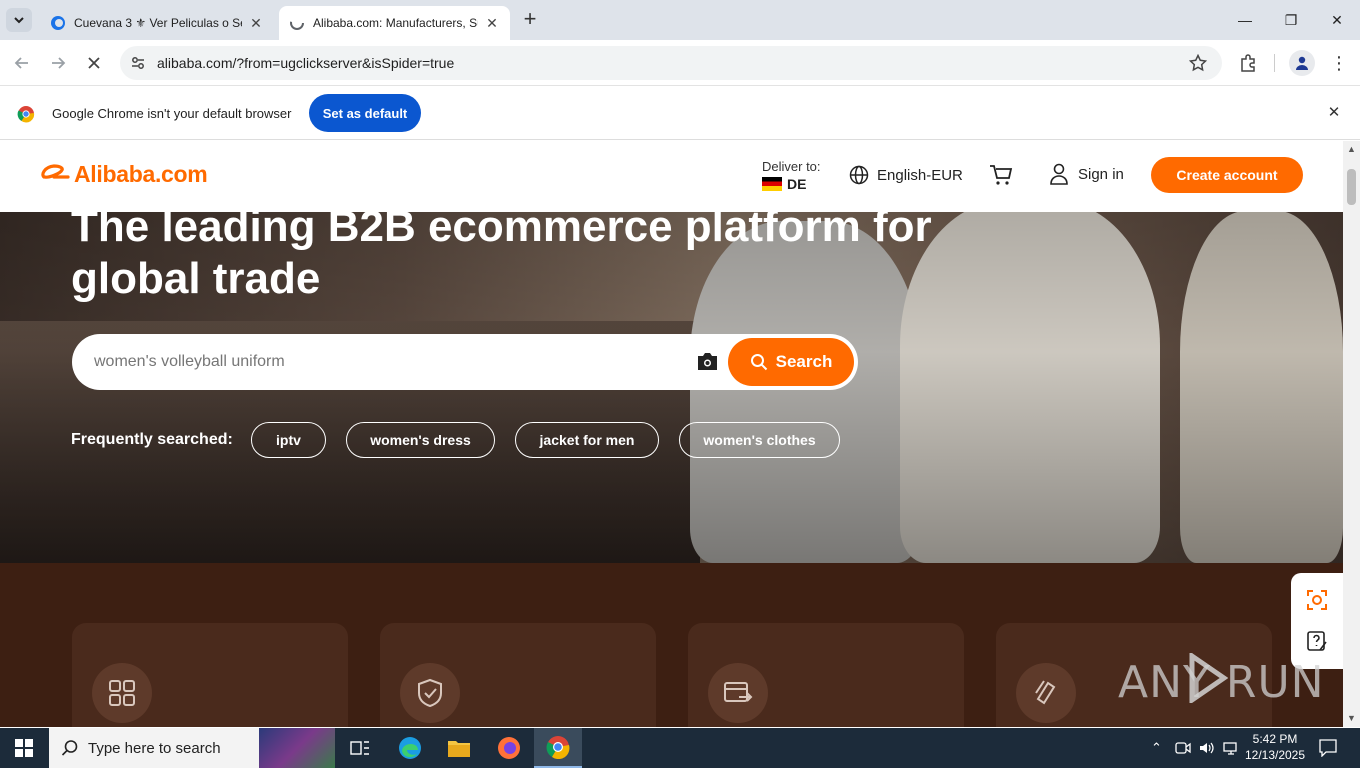 The width and height of the screenshot is (1360, 768). What do you see at coordinates (1227, 175) in the screenshot?
I see `create-account-button: Create account` at bounding box center [1227, 175].